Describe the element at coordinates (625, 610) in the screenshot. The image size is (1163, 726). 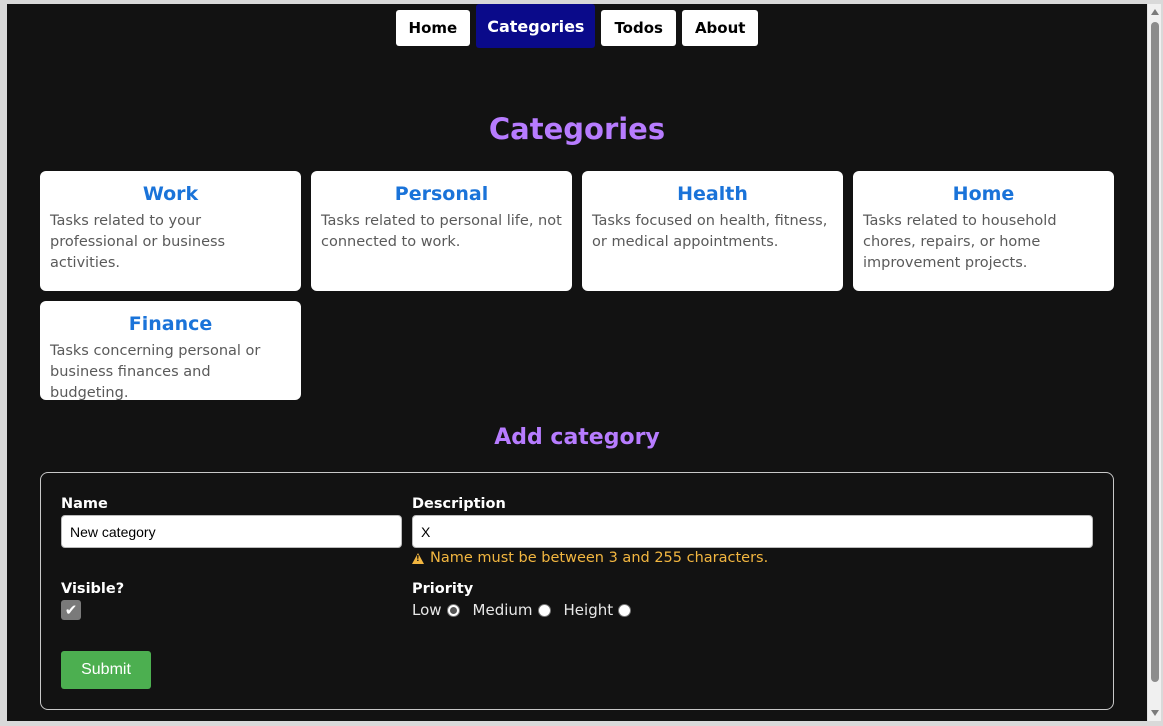
I see `priority-height-radio` at that location.